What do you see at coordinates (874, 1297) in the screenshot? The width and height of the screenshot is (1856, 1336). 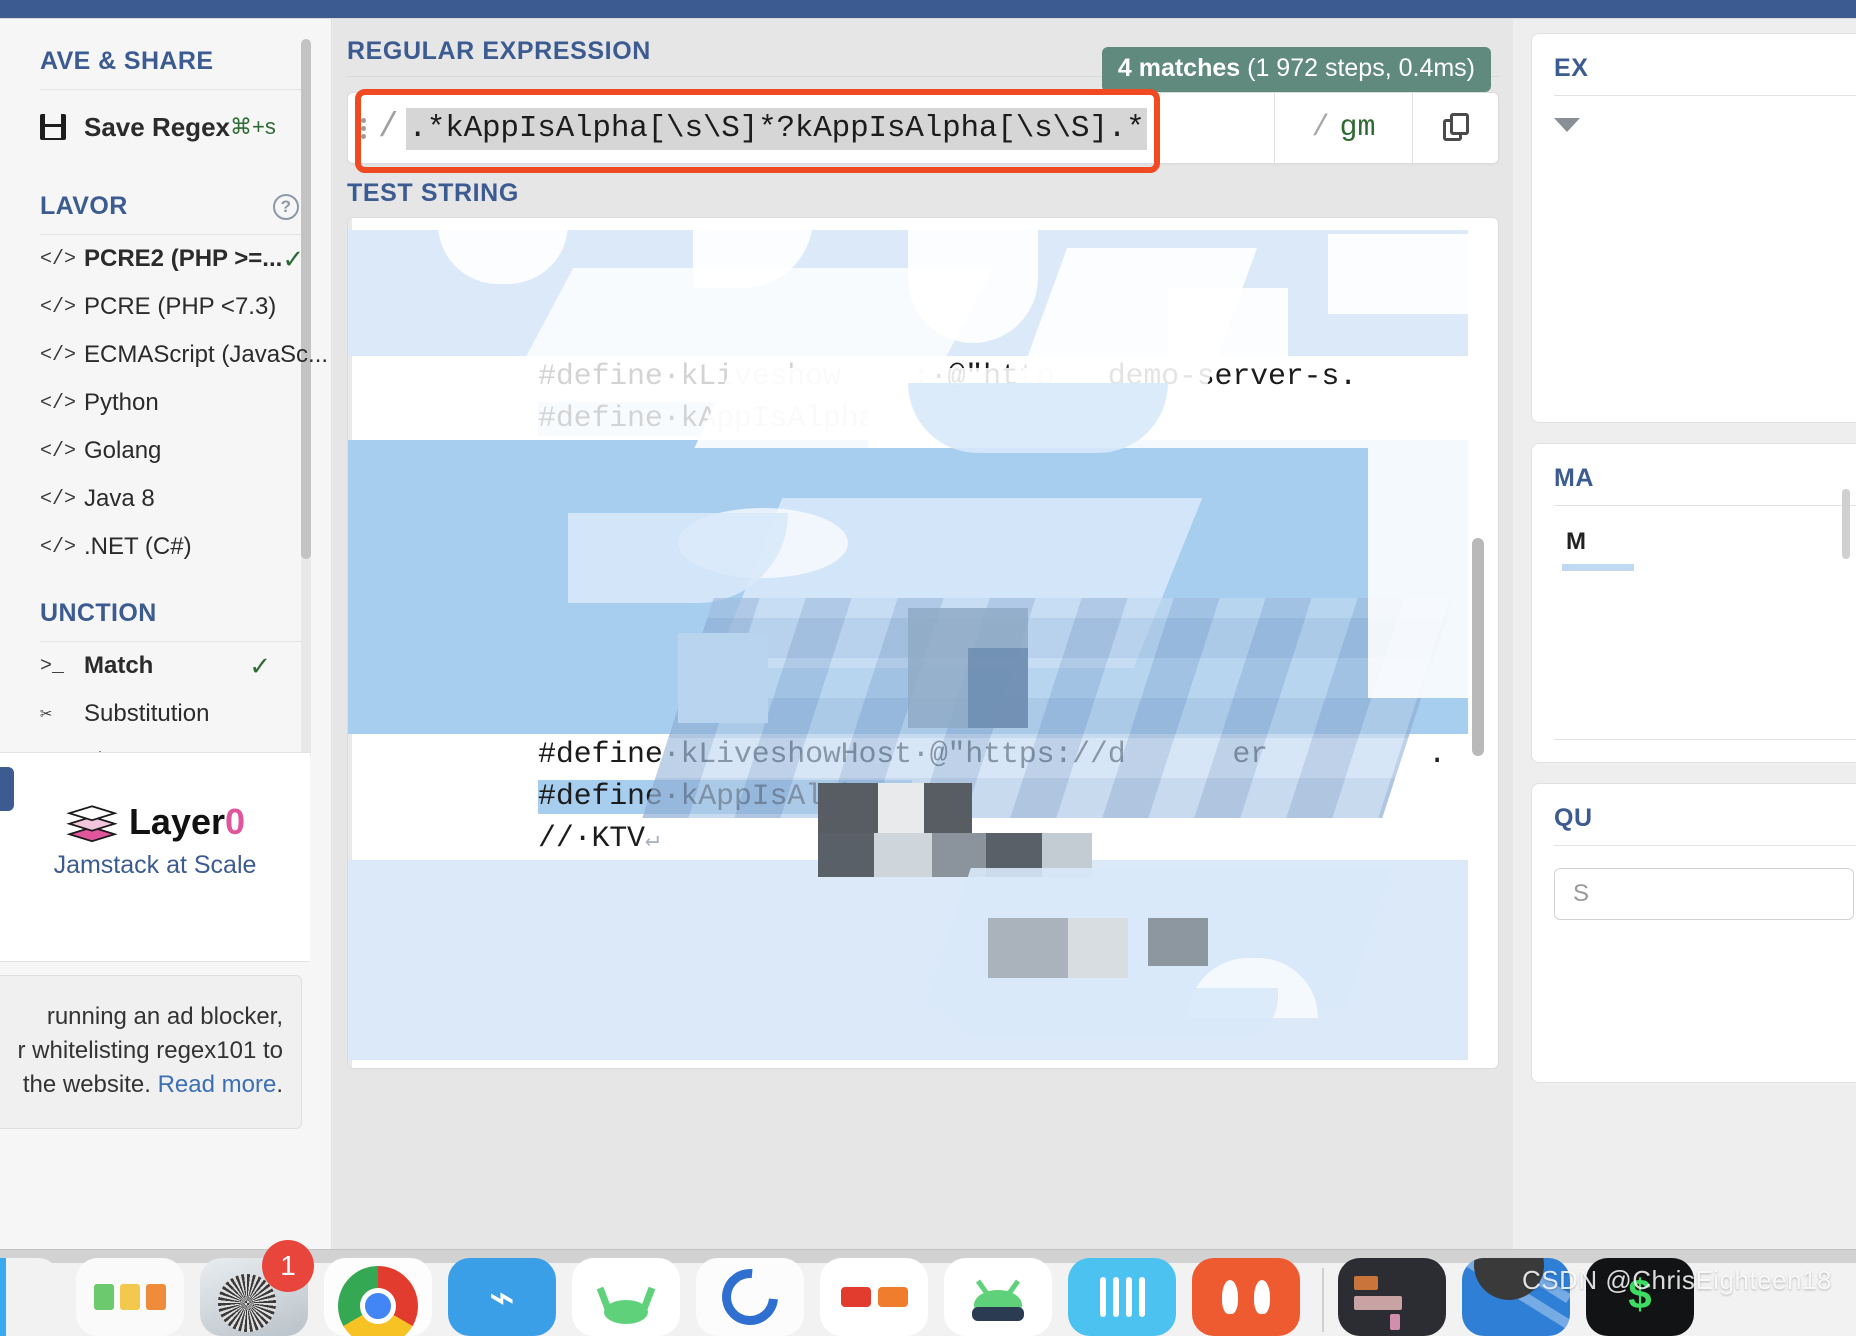 I see `trello-icon` at bounding box center [874, 1297].